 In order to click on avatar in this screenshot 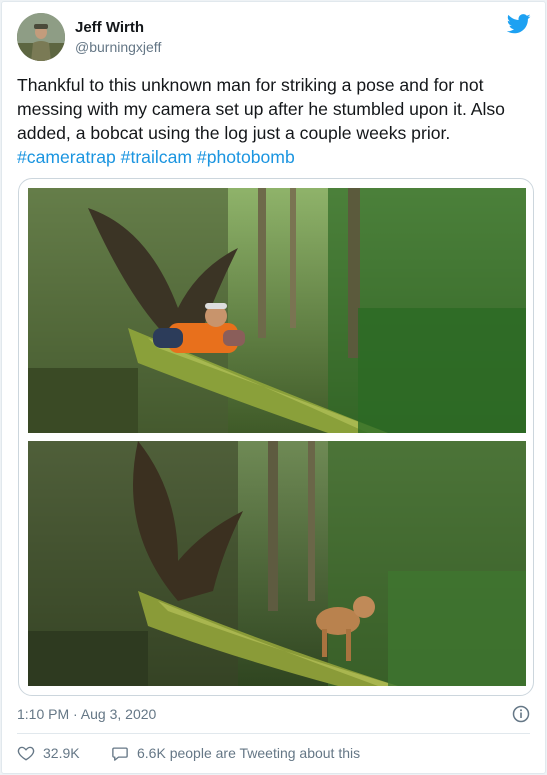, I will do `click(41, 37)`.